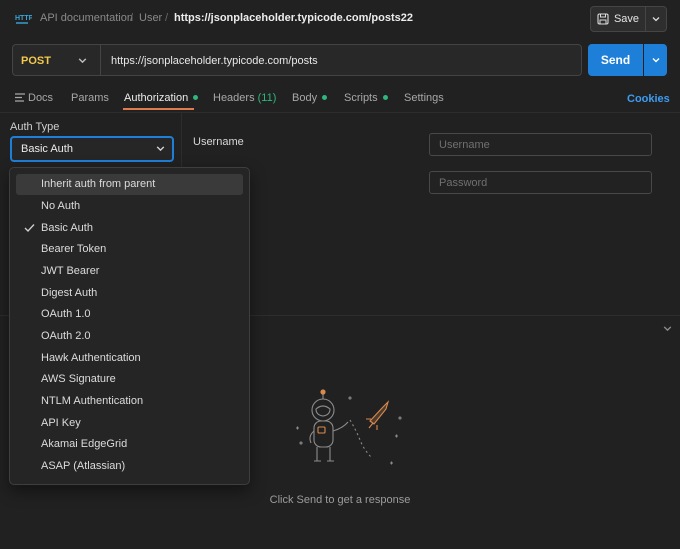 This screenshot has width=680, height=549. Describe the element at coordinates (305, 98) in the screenshot. I see `tab-label: Body` at that location.